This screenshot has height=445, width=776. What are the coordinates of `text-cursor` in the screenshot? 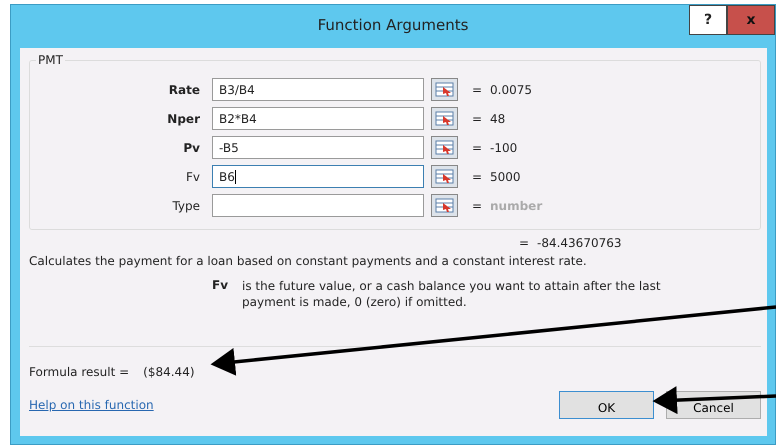 It's located at (235, 177).